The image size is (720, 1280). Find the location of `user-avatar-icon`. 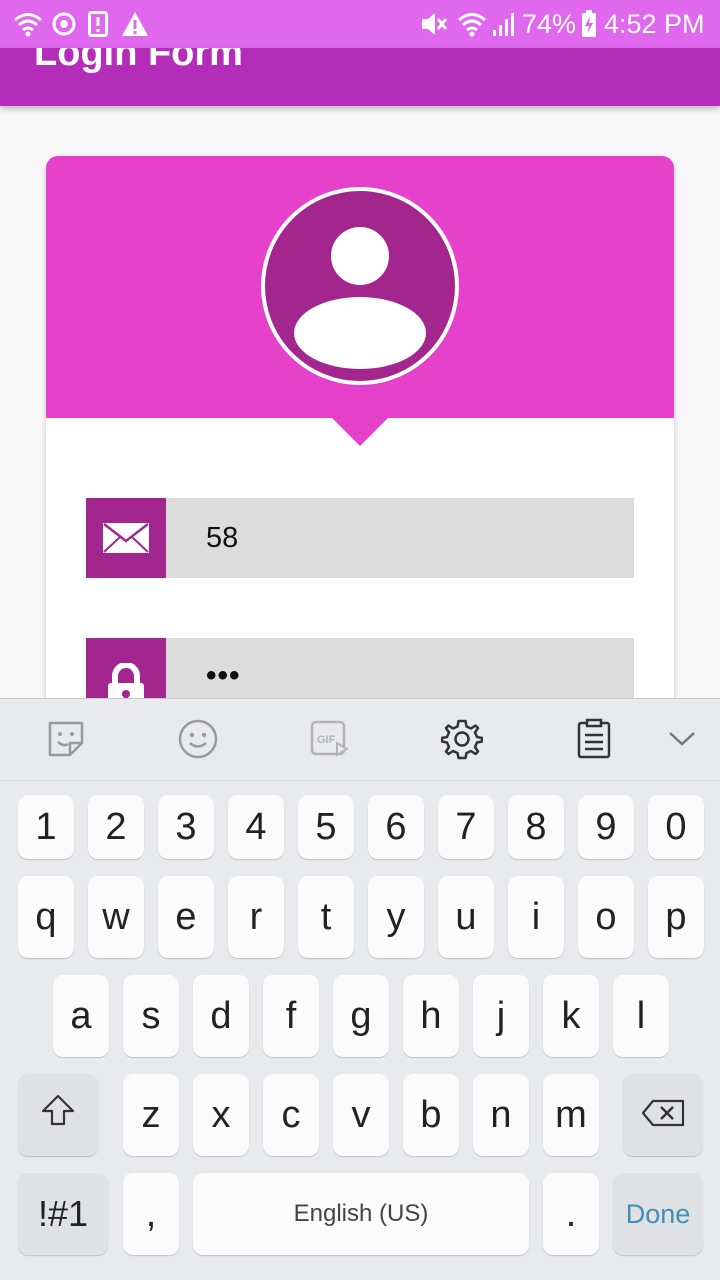

user-avatar-icon is located at coordinates (360, 286).